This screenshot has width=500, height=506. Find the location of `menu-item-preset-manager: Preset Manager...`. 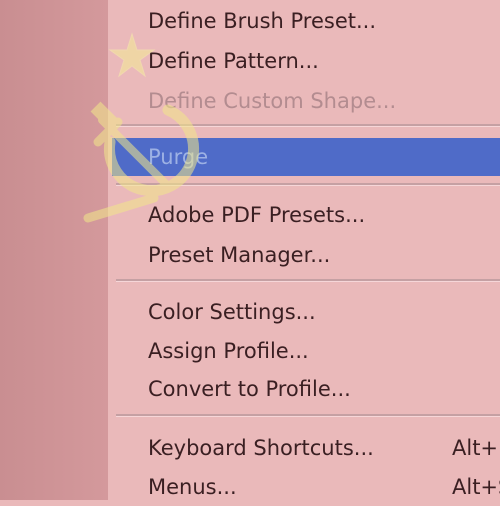

menu-item-preset-manager: Preset Manager... is located at coordinates (304, 255).